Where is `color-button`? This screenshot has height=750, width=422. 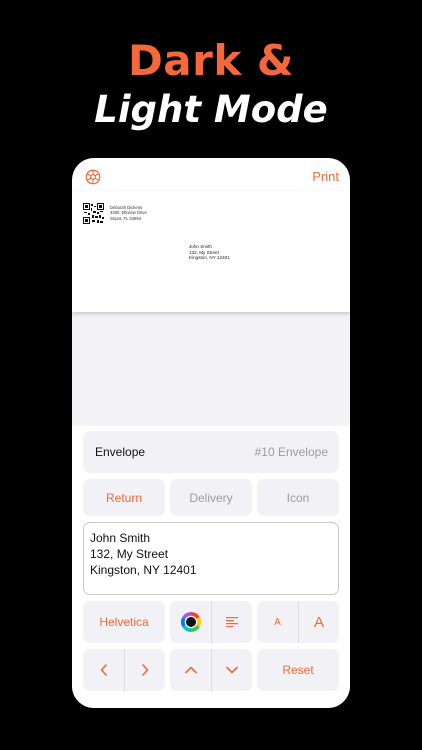
color-button is located at coordinates (190, 622).